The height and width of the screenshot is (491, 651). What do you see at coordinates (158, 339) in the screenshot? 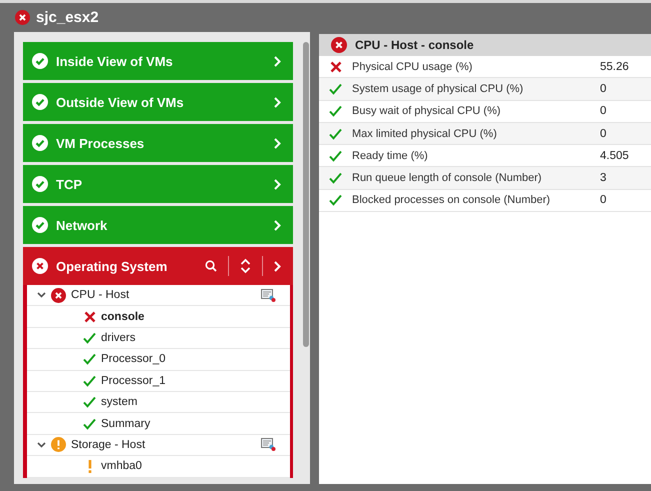
I see `tree-item: drivers` at bounding box center [158, 339].